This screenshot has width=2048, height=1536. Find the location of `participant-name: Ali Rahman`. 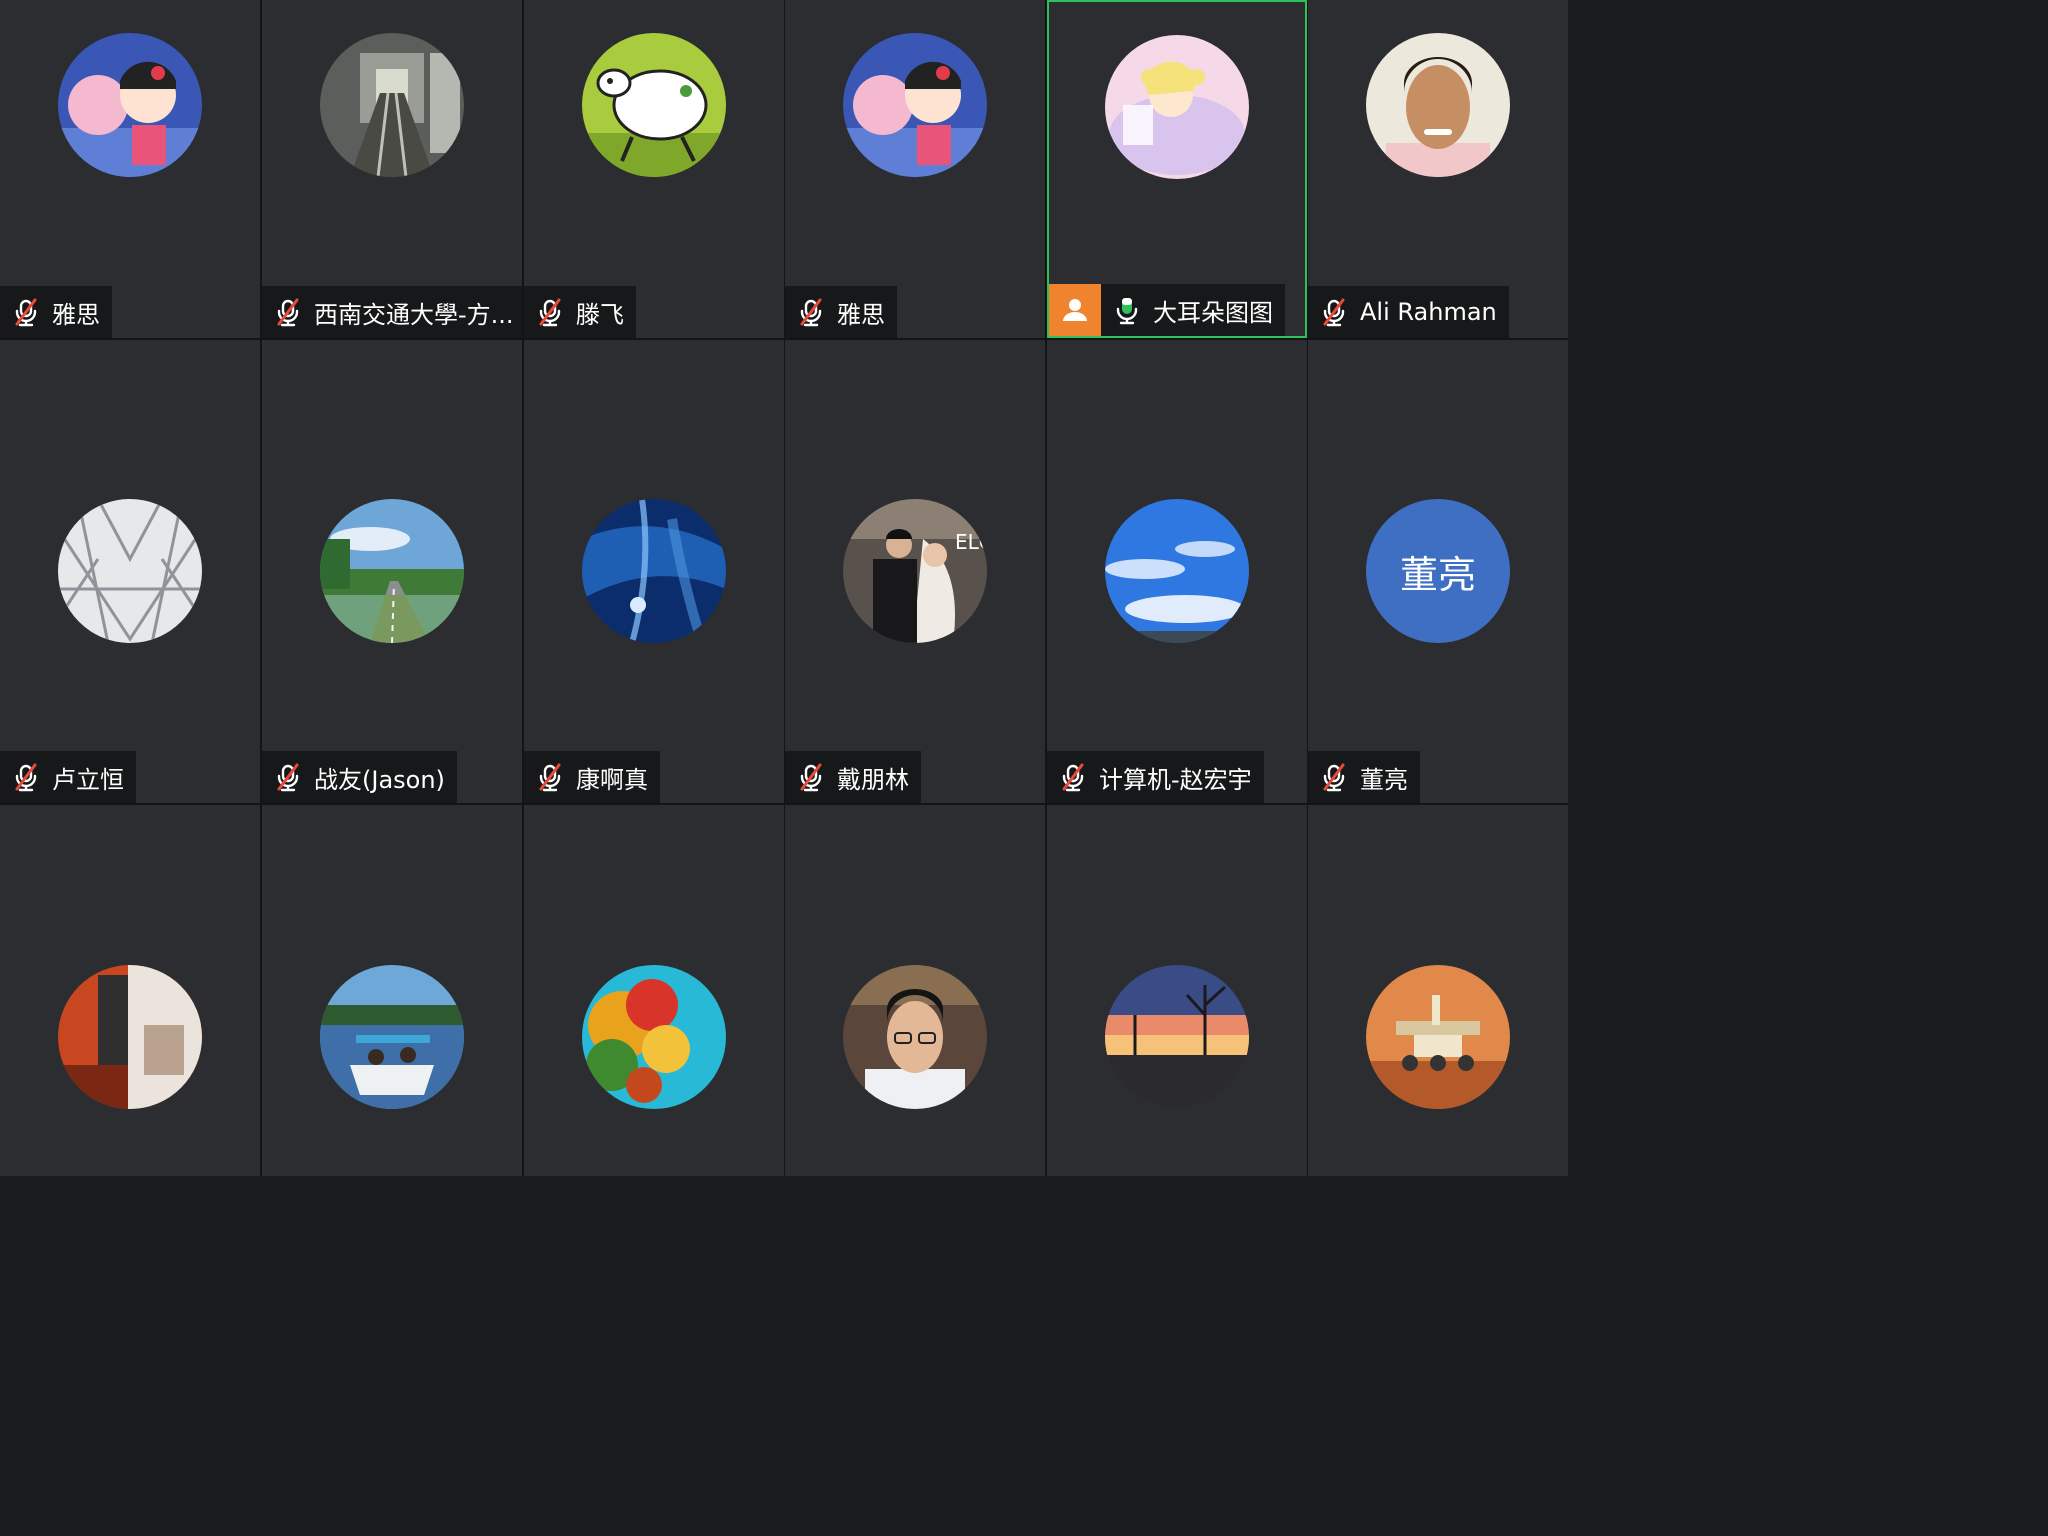

participant-name: Ali Rahman is located at coordinates (1428, 312).